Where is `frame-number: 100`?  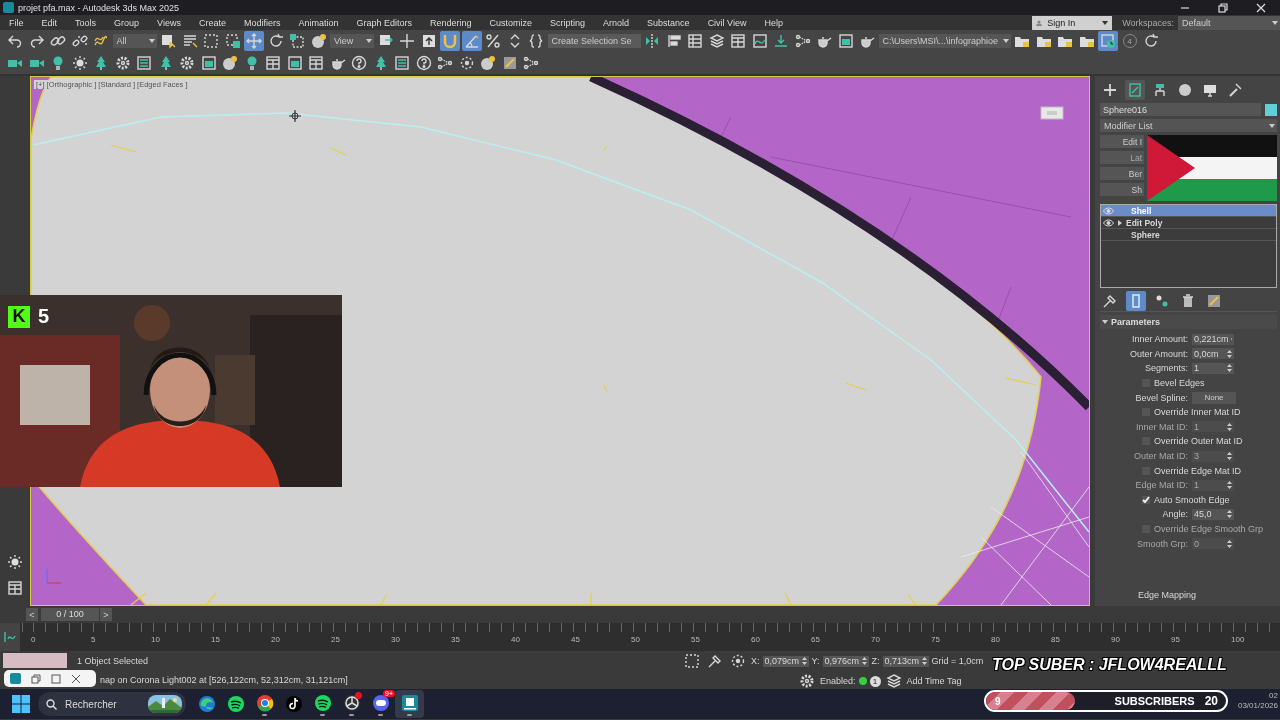 frame-number: 100 is located at coordinates (1238, 640).